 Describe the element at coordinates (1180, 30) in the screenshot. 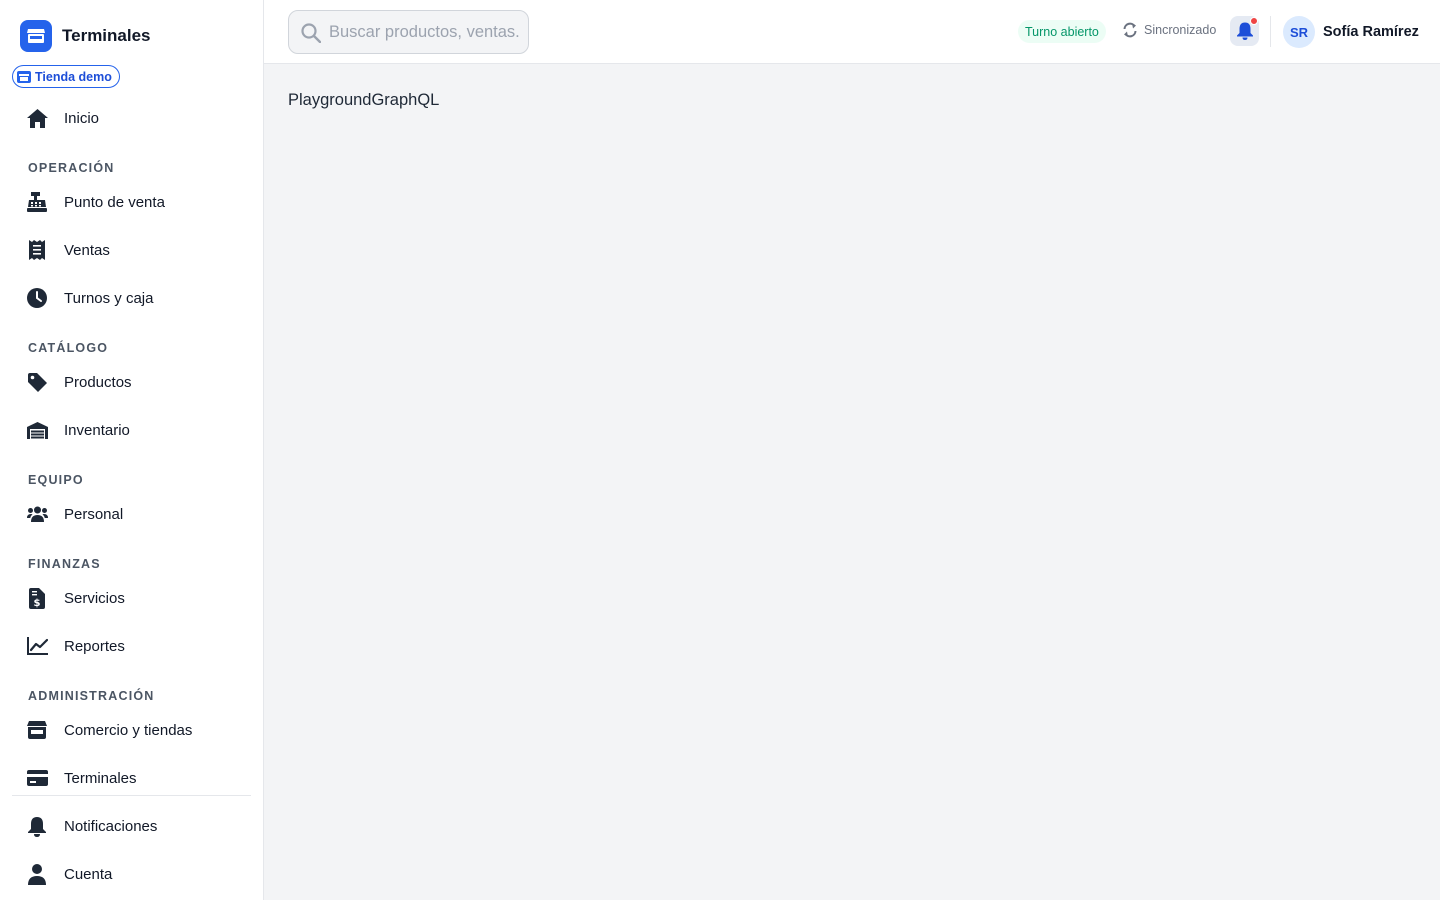

I see `sync-status-label: Sincronizado` at that location.